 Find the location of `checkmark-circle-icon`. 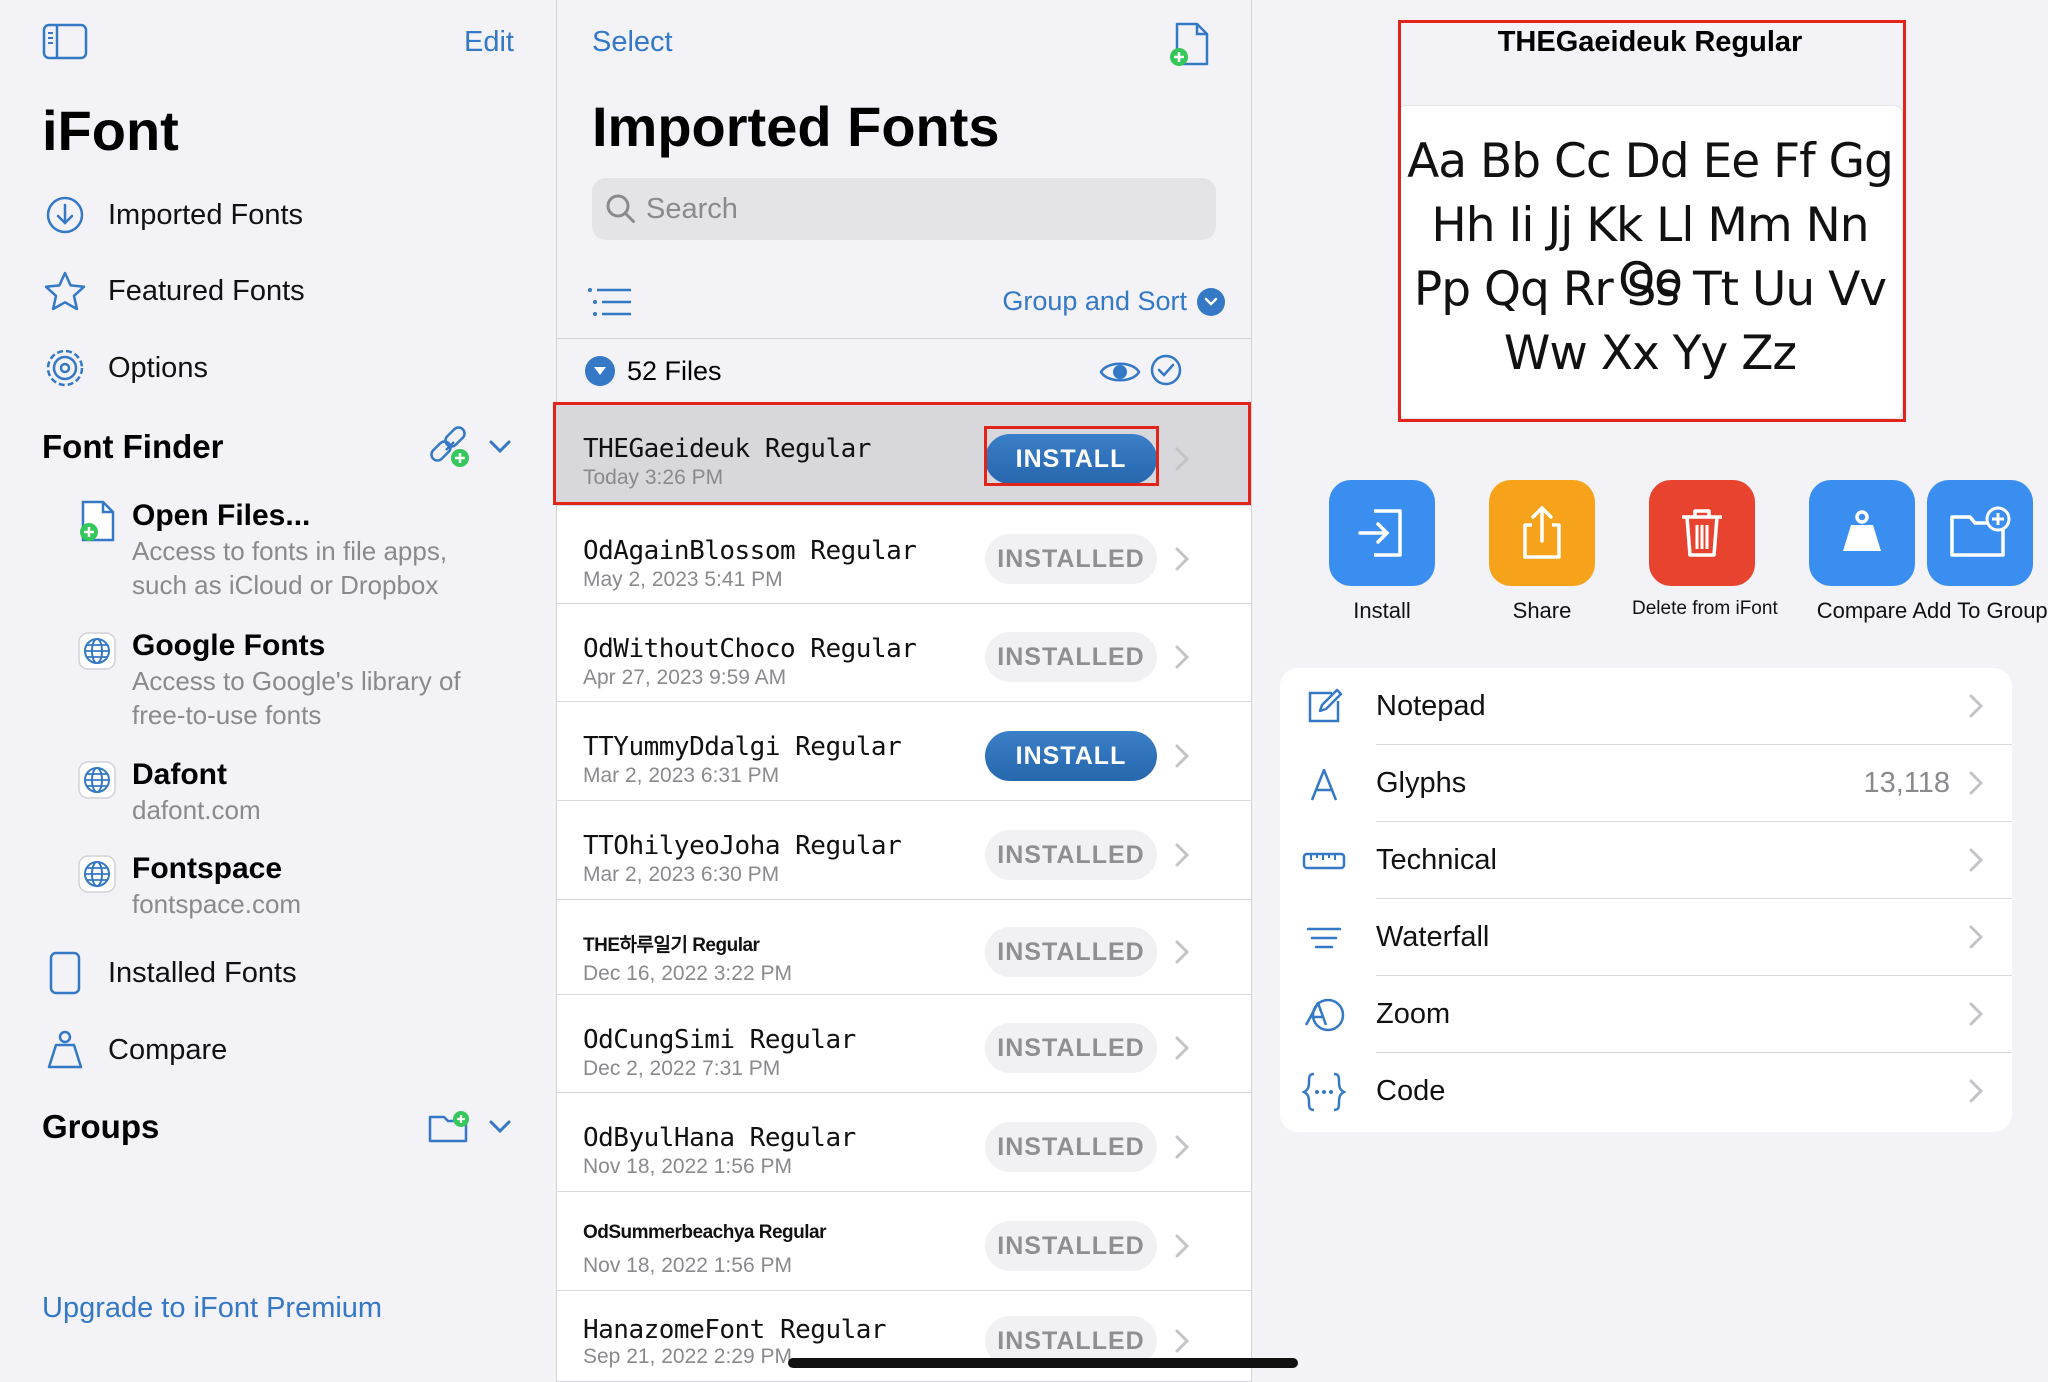

checkmark-circle-icon is located at coordinates (1166, 370).